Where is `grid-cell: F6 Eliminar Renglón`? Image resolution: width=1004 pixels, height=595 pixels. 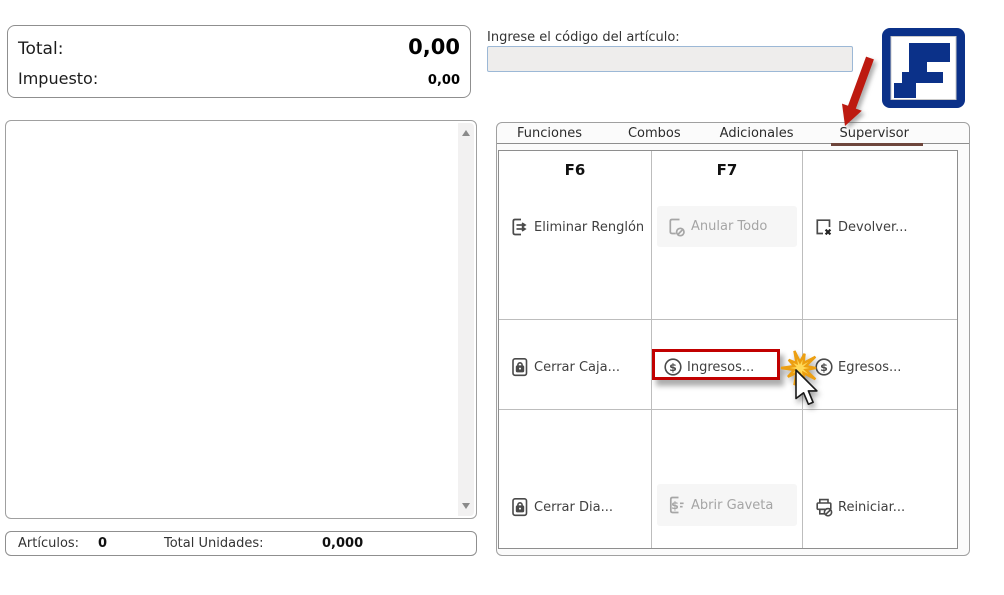 grid-cell: F6 Eliminar Renglón is located at coordinates (575, 235).